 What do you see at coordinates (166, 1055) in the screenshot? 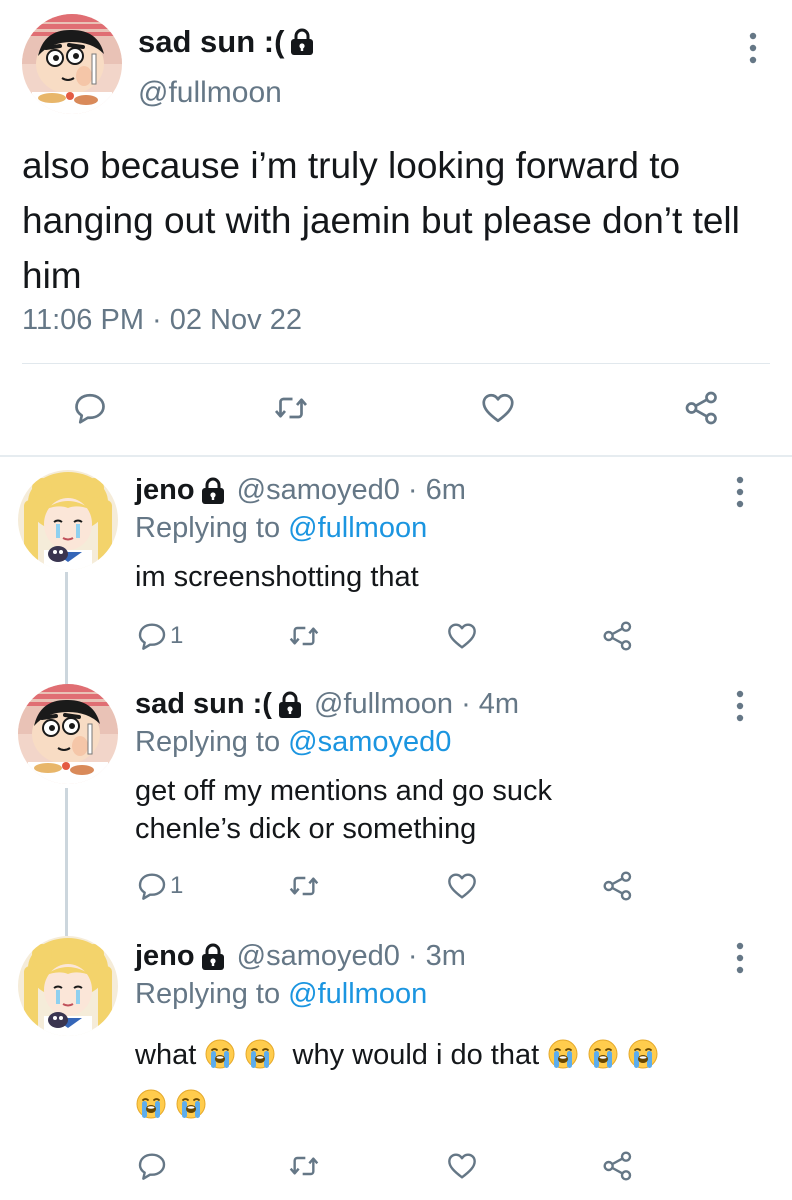
I see `reply-text-part: what` at bounding box center [166, 1055].